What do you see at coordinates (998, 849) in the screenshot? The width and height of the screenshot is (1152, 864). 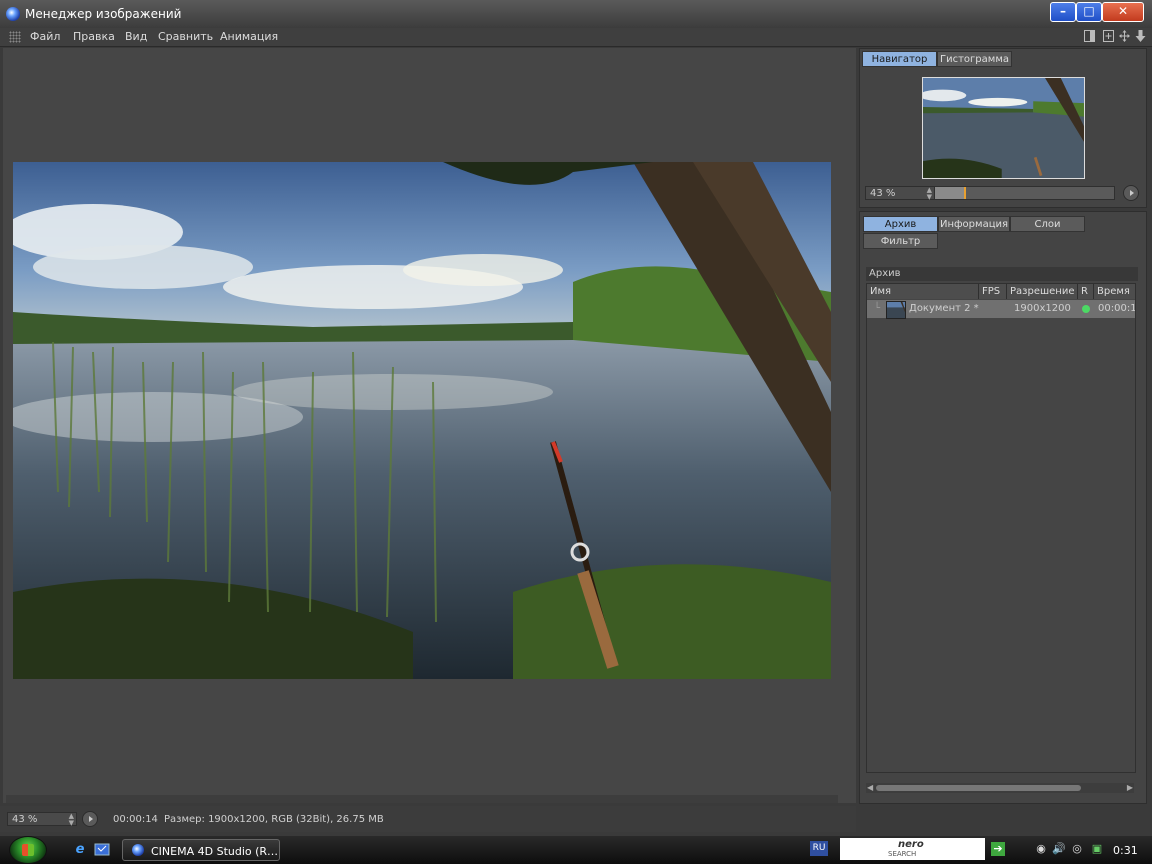 I see `go-arrow-icon: ➔` at bounding box center [998, 849].